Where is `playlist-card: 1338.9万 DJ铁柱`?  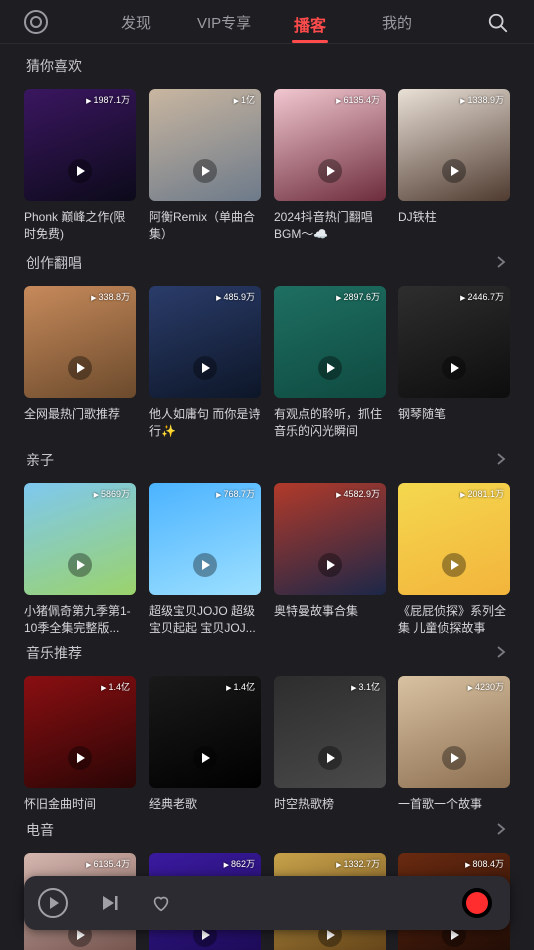
playlist-card: 1338.9万 DJ铁柱 is located at coordinates (454, 157).